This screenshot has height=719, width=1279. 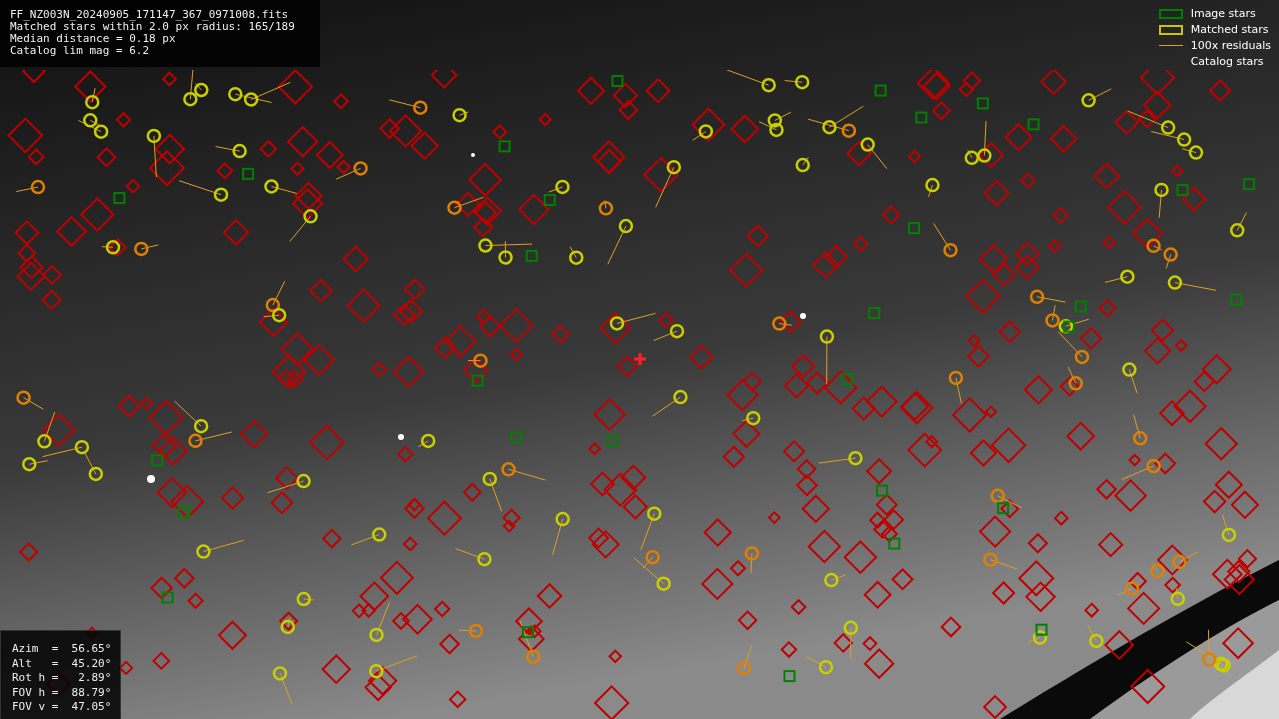 I want to click on legend-label: Catalog stars, so click(x=1227, y=61).